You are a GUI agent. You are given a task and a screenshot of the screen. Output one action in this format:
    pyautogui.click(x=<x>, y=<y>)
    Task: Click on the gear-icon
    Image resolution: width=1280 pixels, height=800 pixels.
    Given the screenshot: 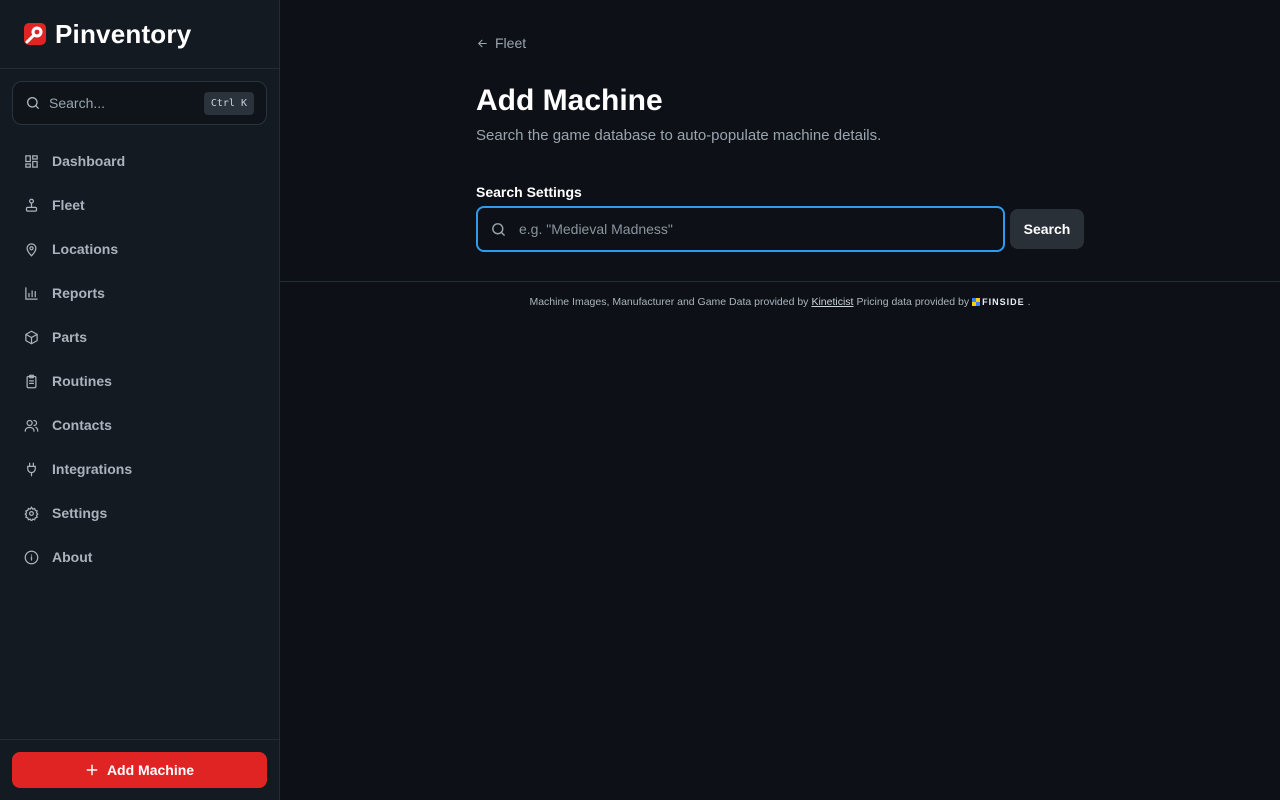 What is the action you would take?
    pyautogui.click(x=31, y=513)
    